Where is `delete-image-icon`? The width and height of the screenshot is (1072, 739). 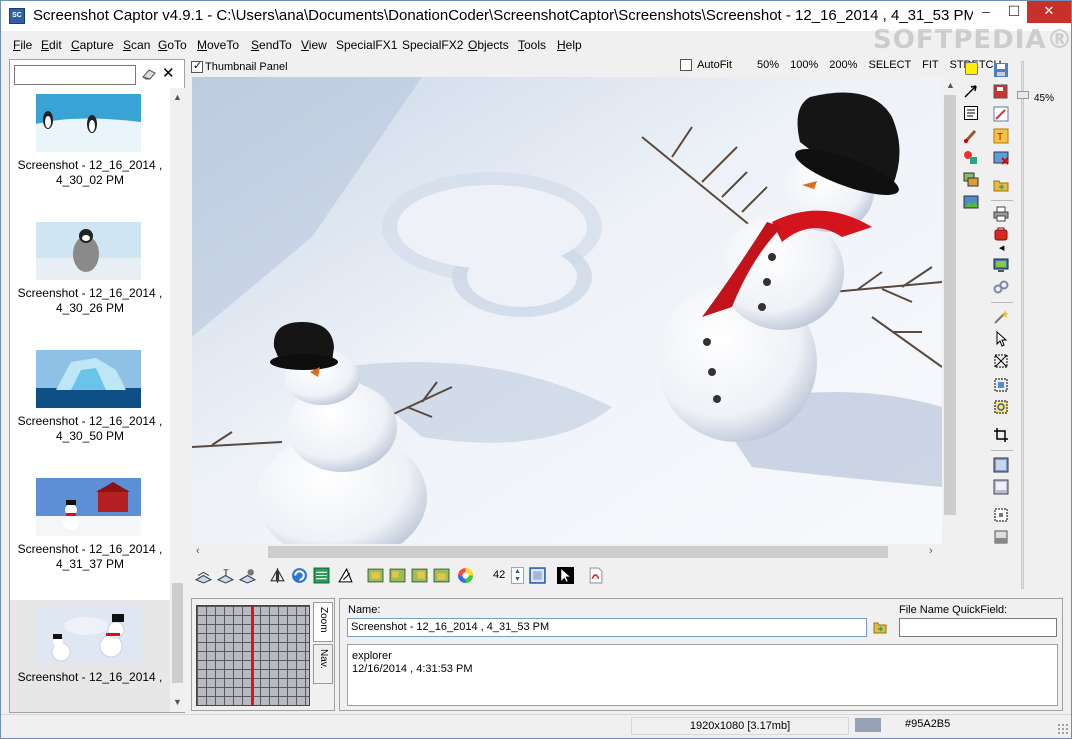
delete-image-icon is located at coordinates (1001, 158).